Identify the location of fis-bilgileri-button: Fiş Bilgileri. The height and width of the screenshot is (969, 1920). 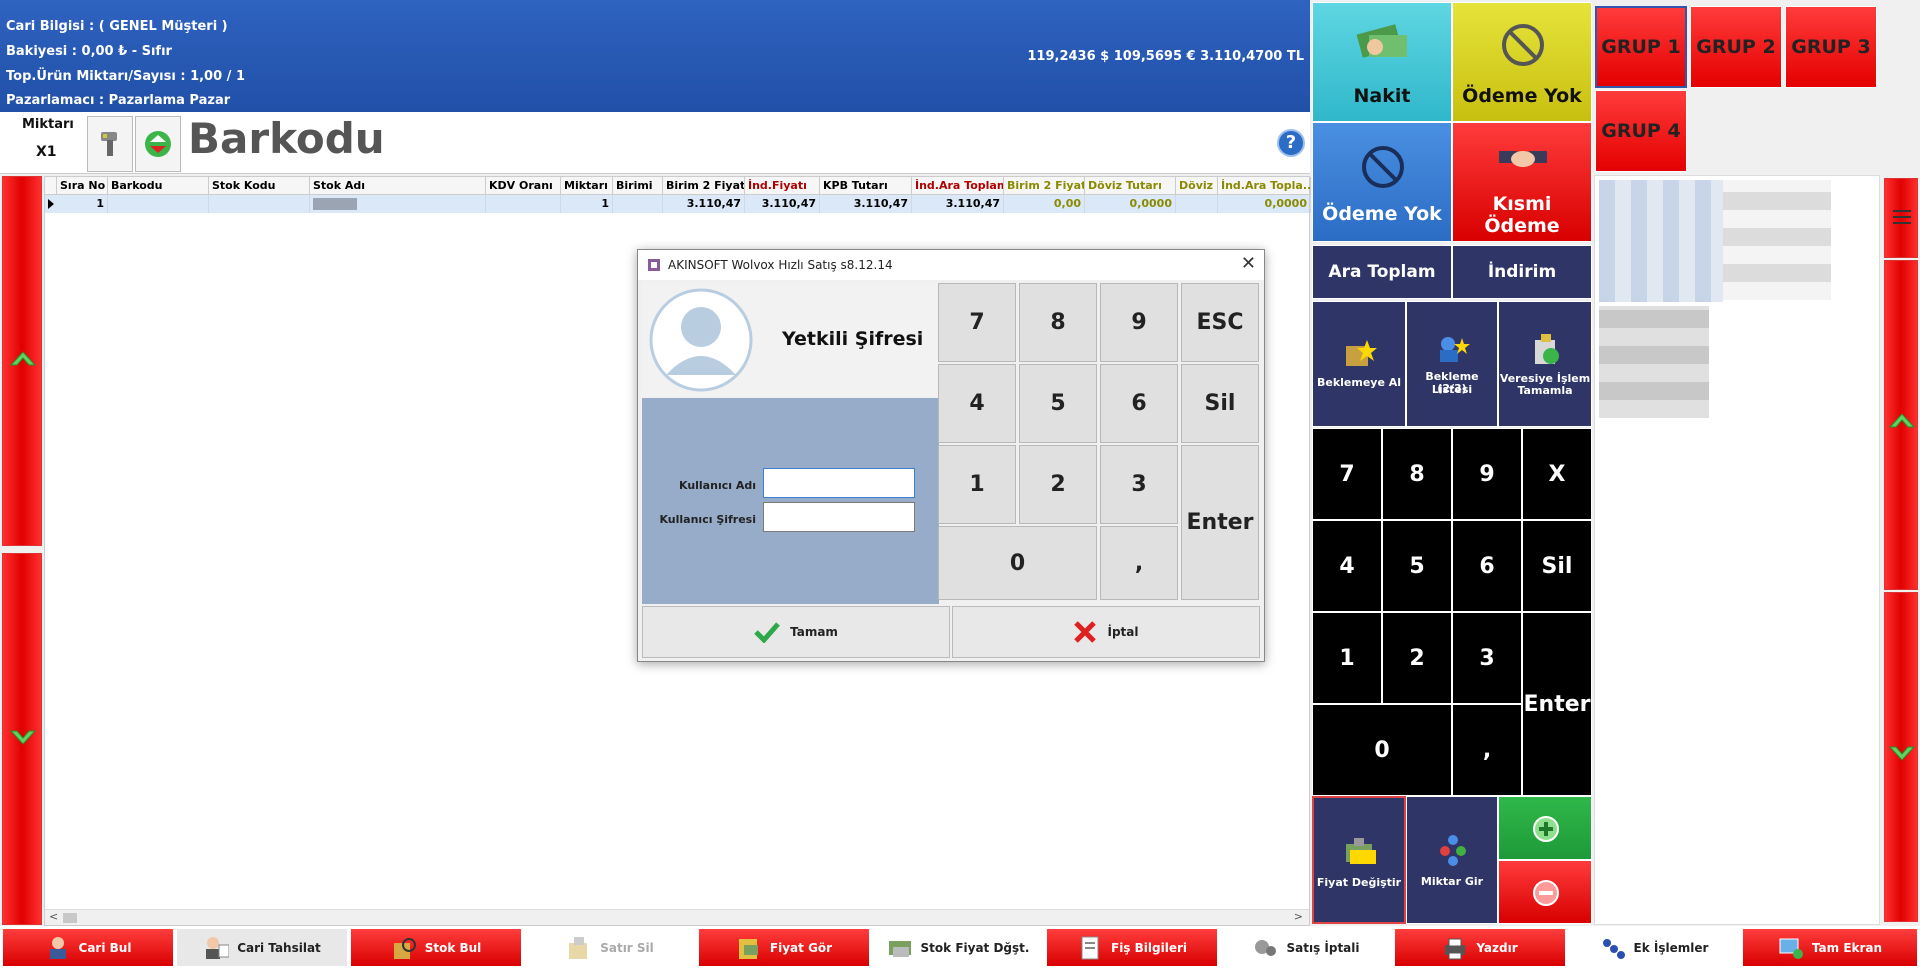
(1132, 947).